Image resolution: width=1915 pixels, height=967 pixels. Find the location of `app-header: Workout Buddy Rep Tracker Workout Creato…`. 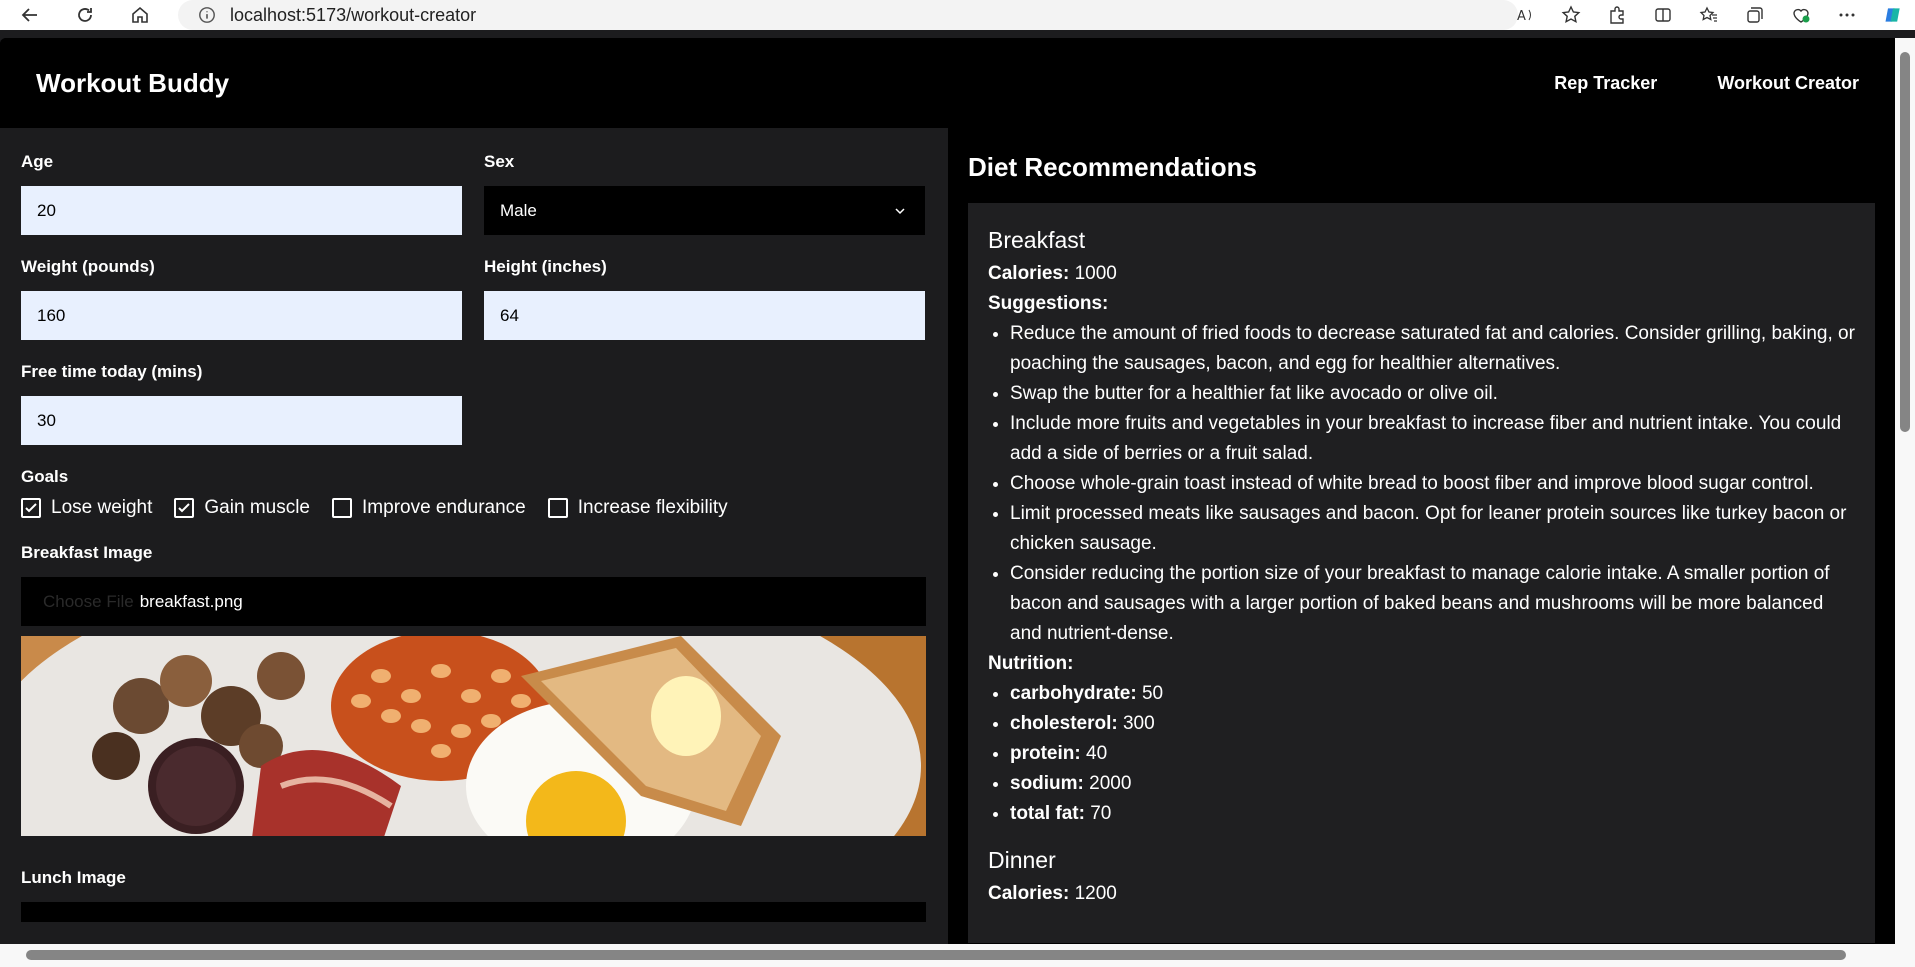

app-header: Workout Buddy Rep Tracker Workout Creato… is located at coordinates (947, 83).